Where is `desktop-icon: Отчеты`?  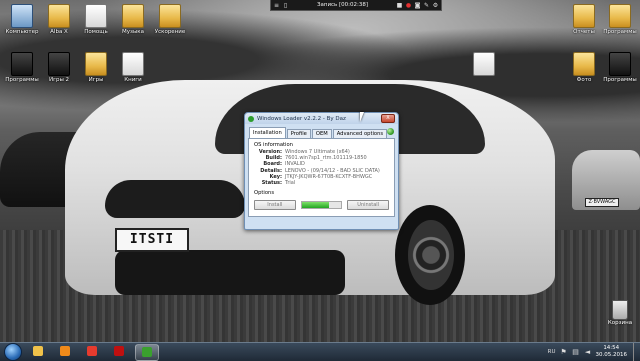
desktop-icon: Отчеты is located at coordinates (584, 20).